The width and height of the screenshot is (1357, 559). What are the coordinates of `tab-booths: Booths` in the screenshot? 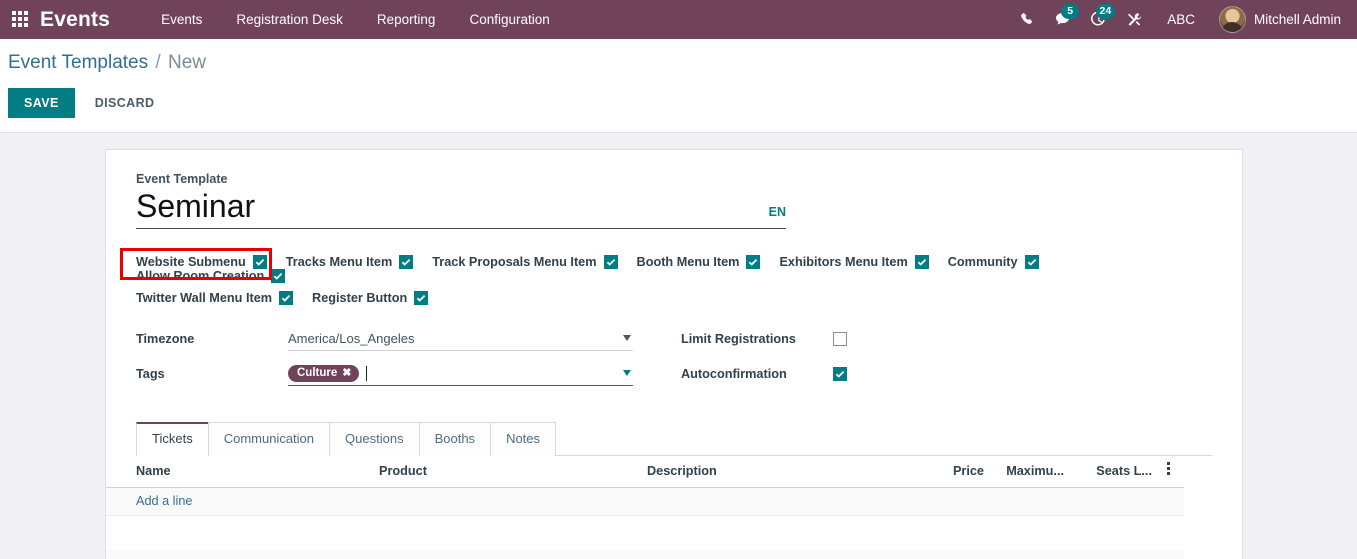 It's located at (455, 438).